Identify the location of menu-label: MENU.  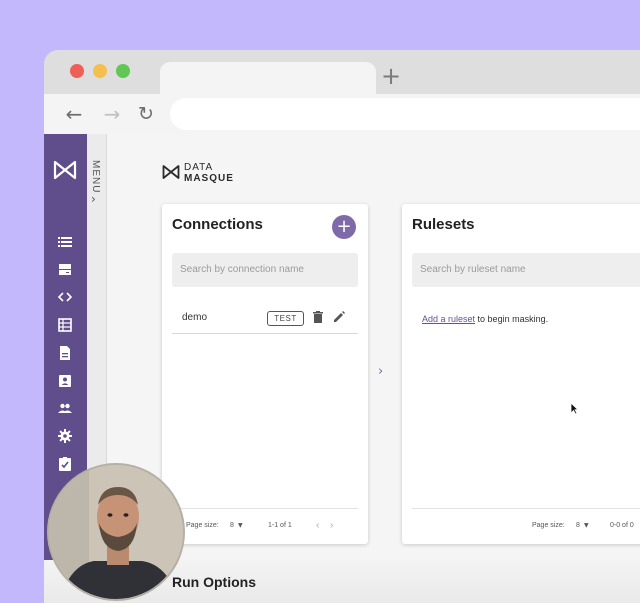
(95, 177).